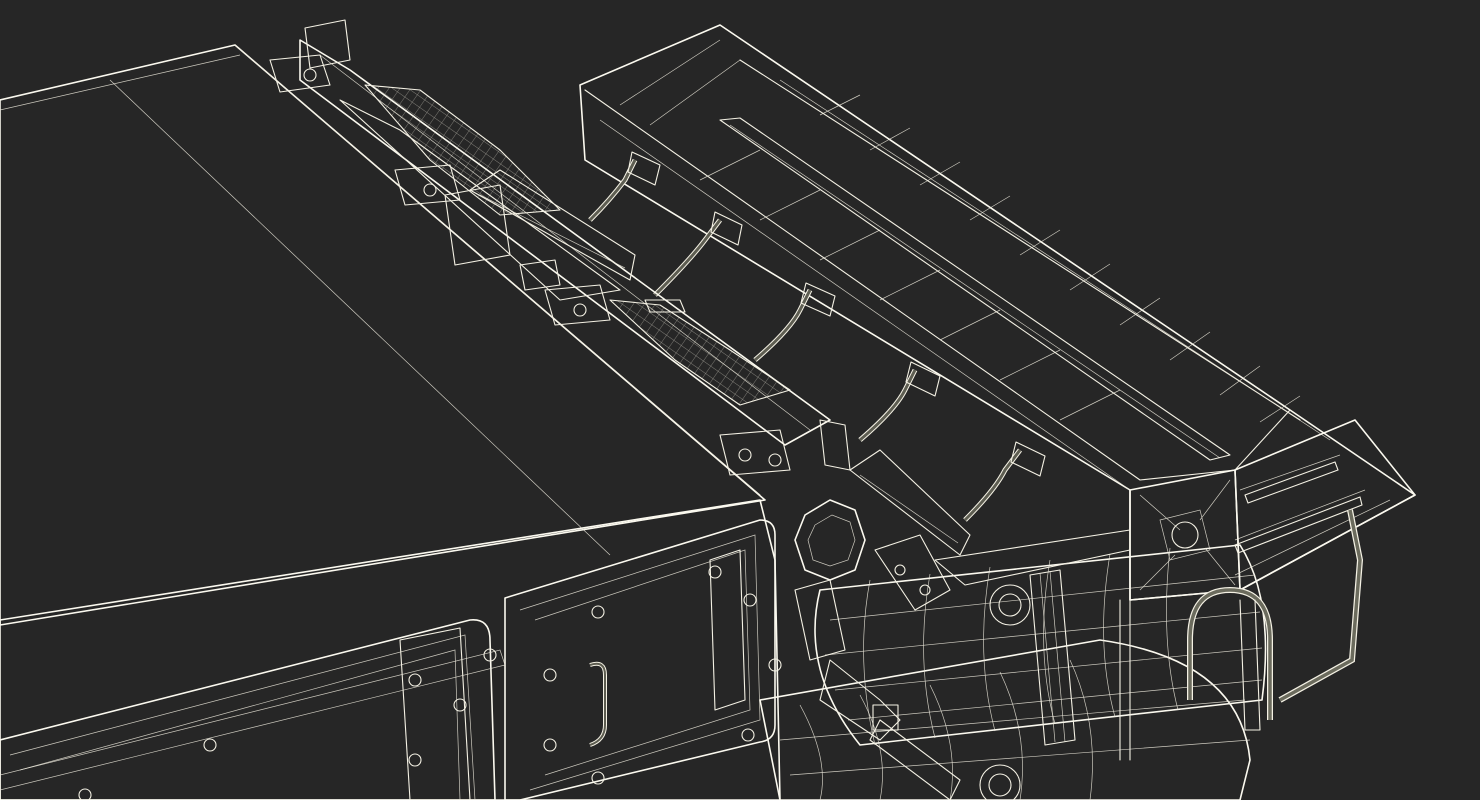  Describe the element at coordinates (430, 682) in the screenshot. I see `bolt-heads` at that location.